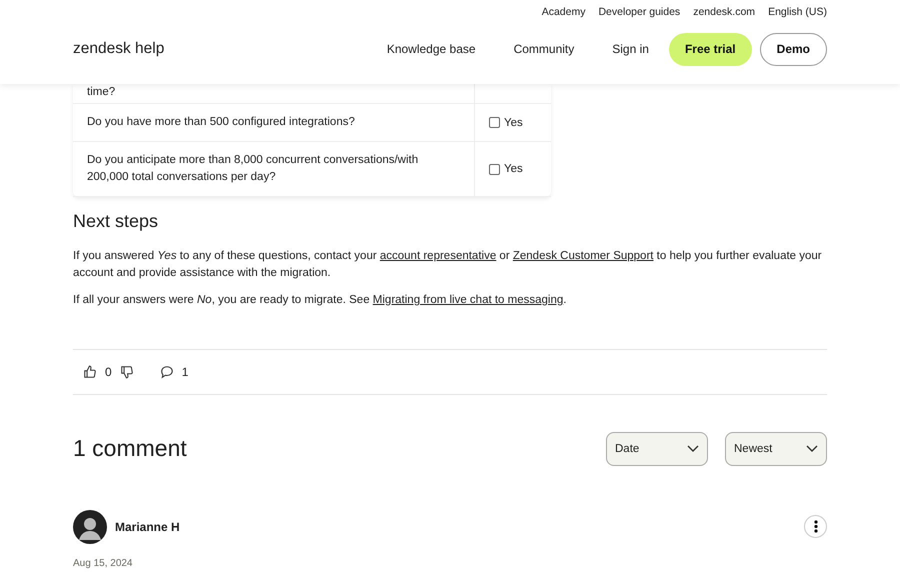 This screenshot has height=577, width=900. What do you see at coordinates (583, 256) in the screenshot?
I see `text-link: Zendesk Customer Support` at bounding box center [583, 256].